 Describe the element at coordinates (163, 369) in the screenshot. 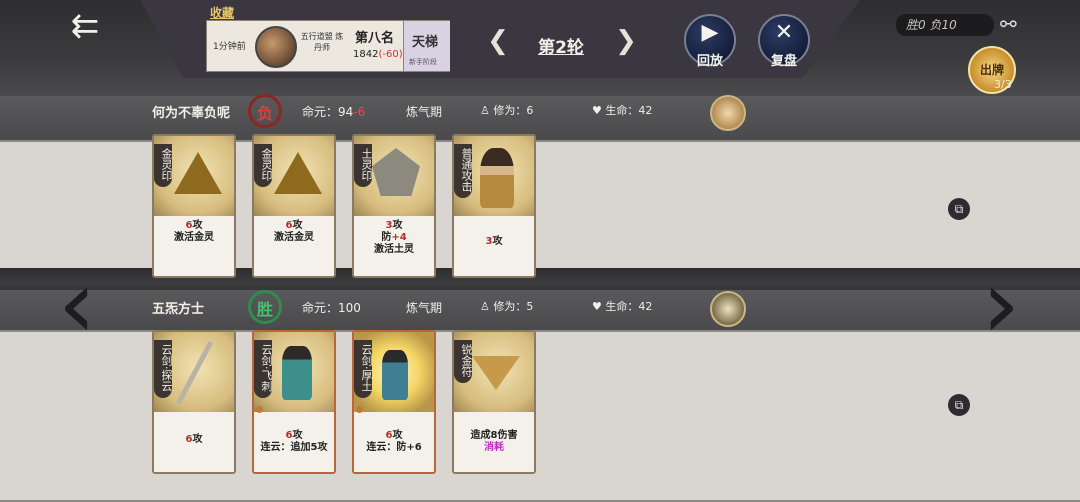

I see `card-name: 云剑·探云` at that location.